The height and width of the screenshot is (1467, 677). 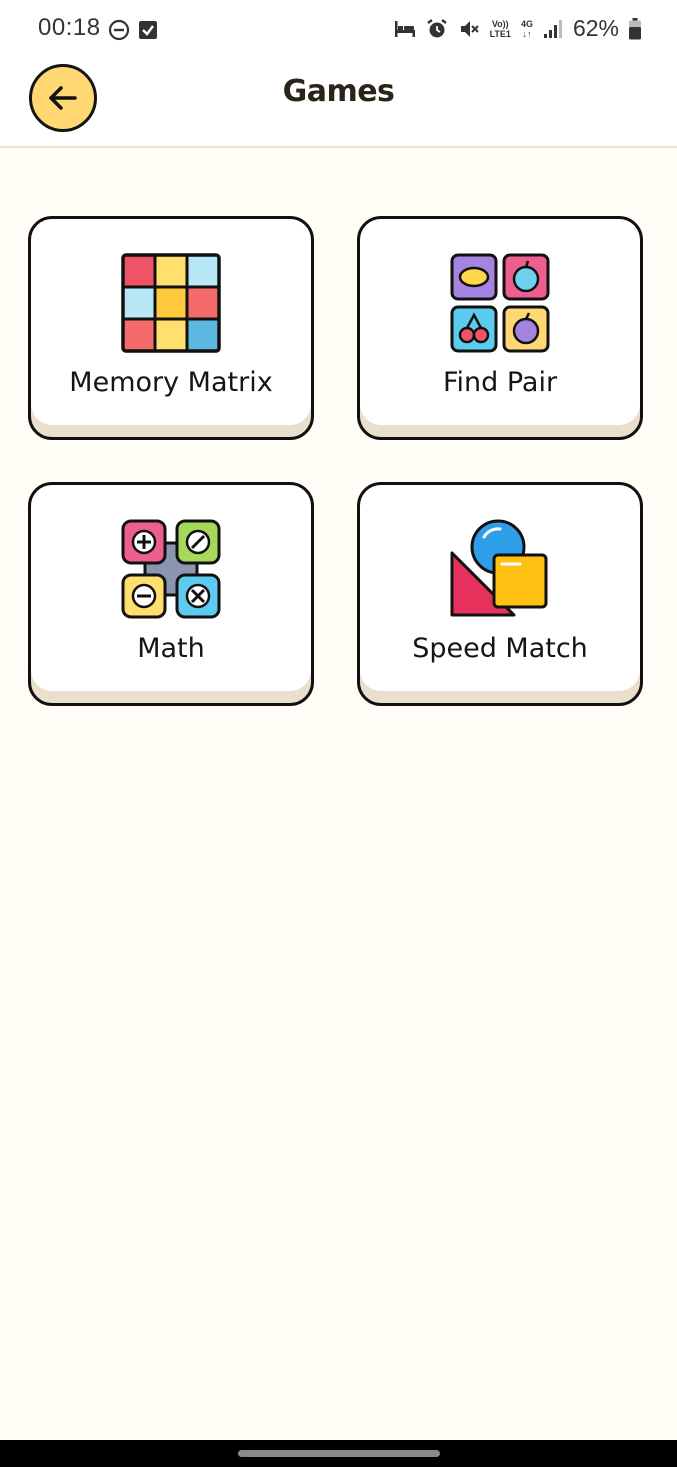 What do you see at coordinates (404, 28) in the screenshot?
I see `sleep-bed-icon` at bounding box center [404, 28].